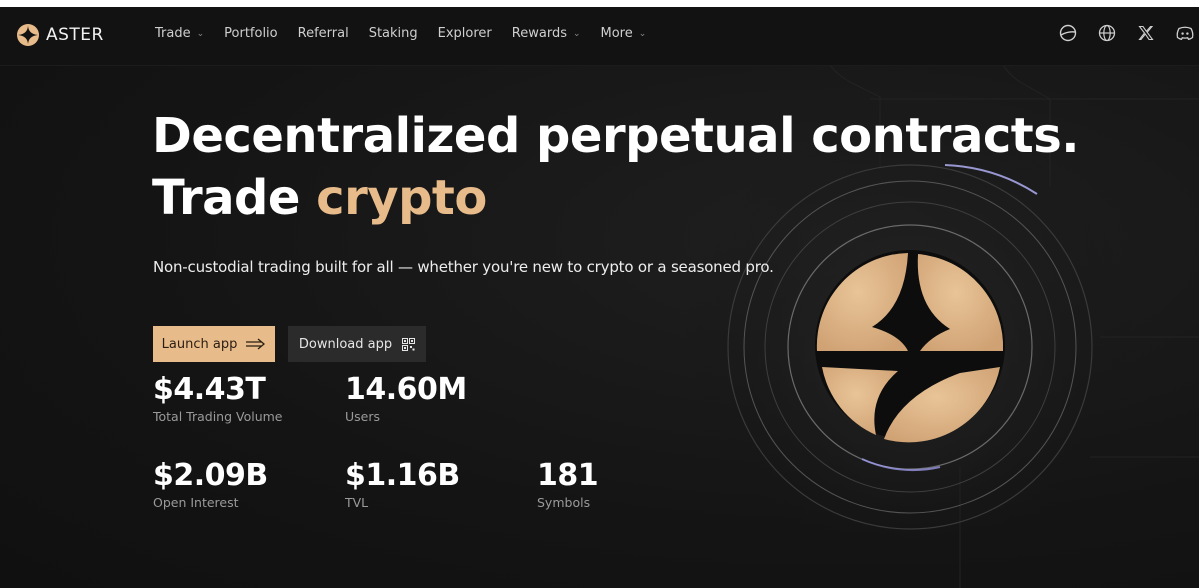 The width and height of the screenshot is (1199, 588). Describe the element at coordinates (616, 33) in the screenshot. I see `nav-item-label: More` at that location.